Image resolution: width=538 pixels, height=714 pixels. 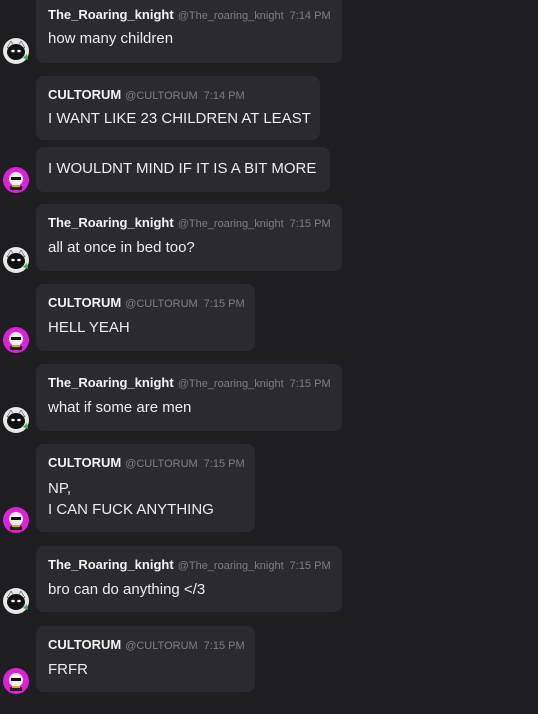 I want to click on message-text: NP,, so click(x=60, y=488).